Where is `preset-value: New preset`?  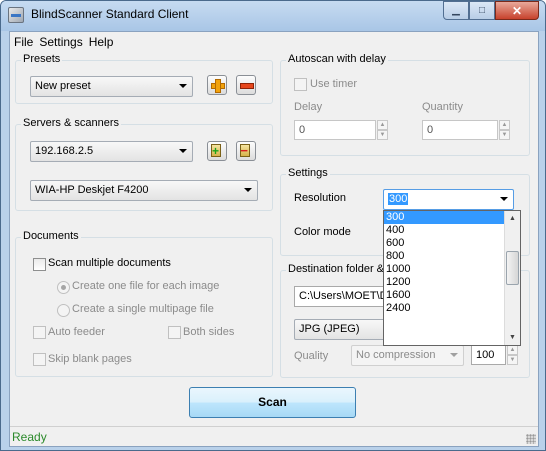
preset-value: New preset is located at coordinates (63, 86).